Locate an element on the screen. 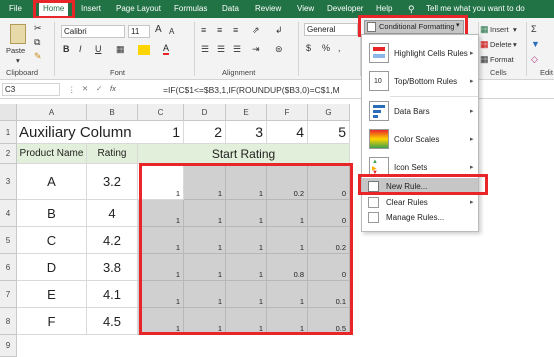 Image resolution: width=554 pixels, height=357 pixels. cell-e4: 1 is located at coordinates (246, 213).